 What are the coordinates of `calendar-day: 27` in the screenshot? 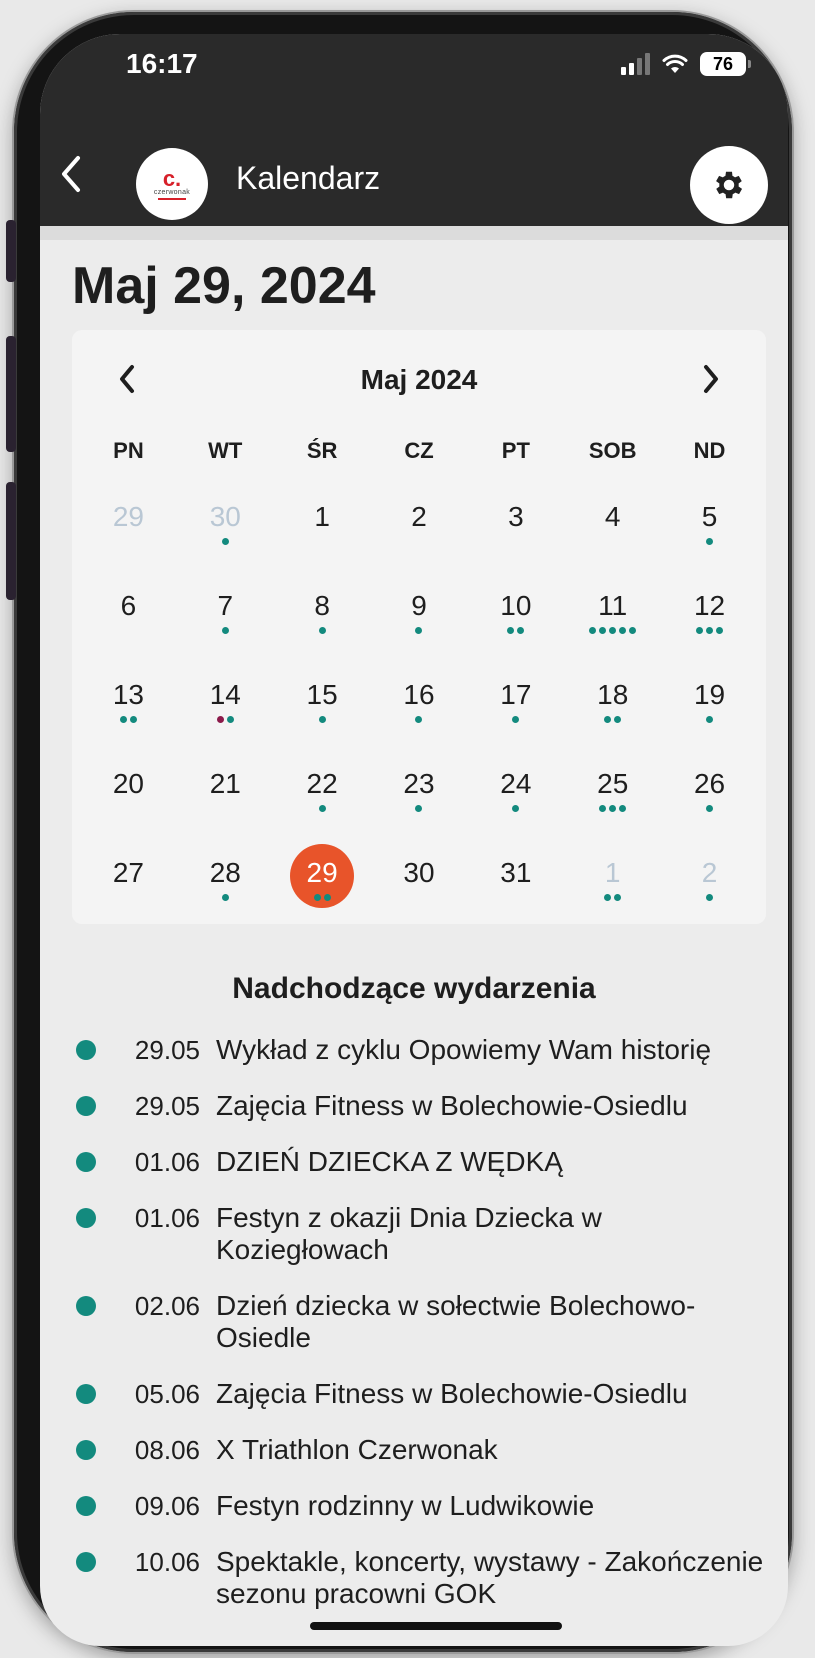 It's located at (128, 882).